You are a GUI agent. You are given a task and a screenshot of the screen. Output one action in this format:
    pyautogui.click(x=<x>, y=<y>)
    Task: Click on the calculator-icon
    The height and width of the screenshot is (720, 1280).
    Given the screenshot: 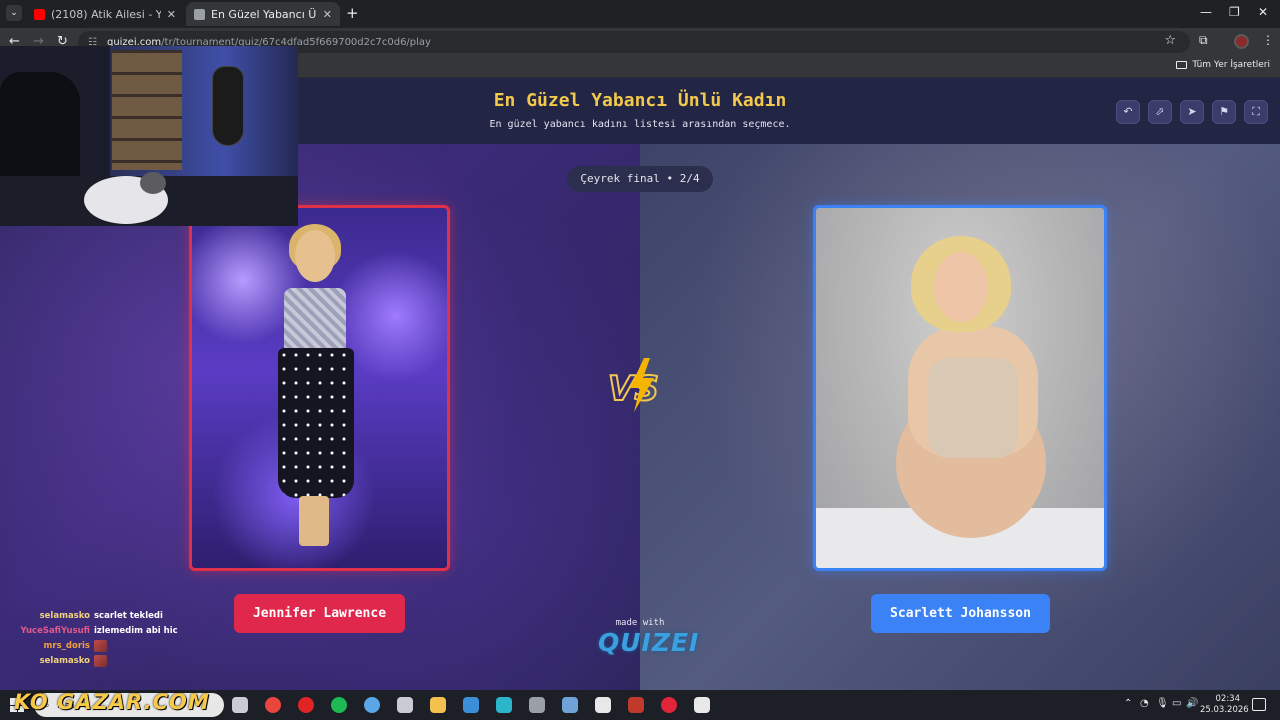 What is the action you would take?
    pyautogui.click(x=537, y=705)
    